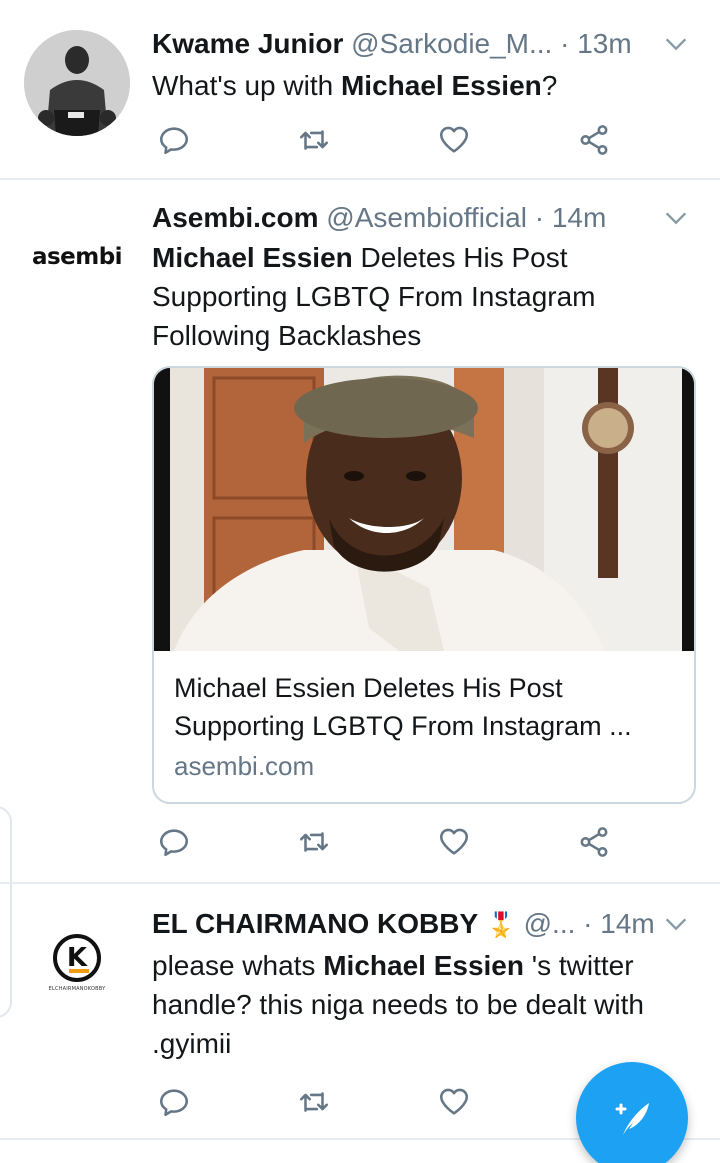  I want to click on tweet-text: What's up with Michael Essien?, so click(424, 85).